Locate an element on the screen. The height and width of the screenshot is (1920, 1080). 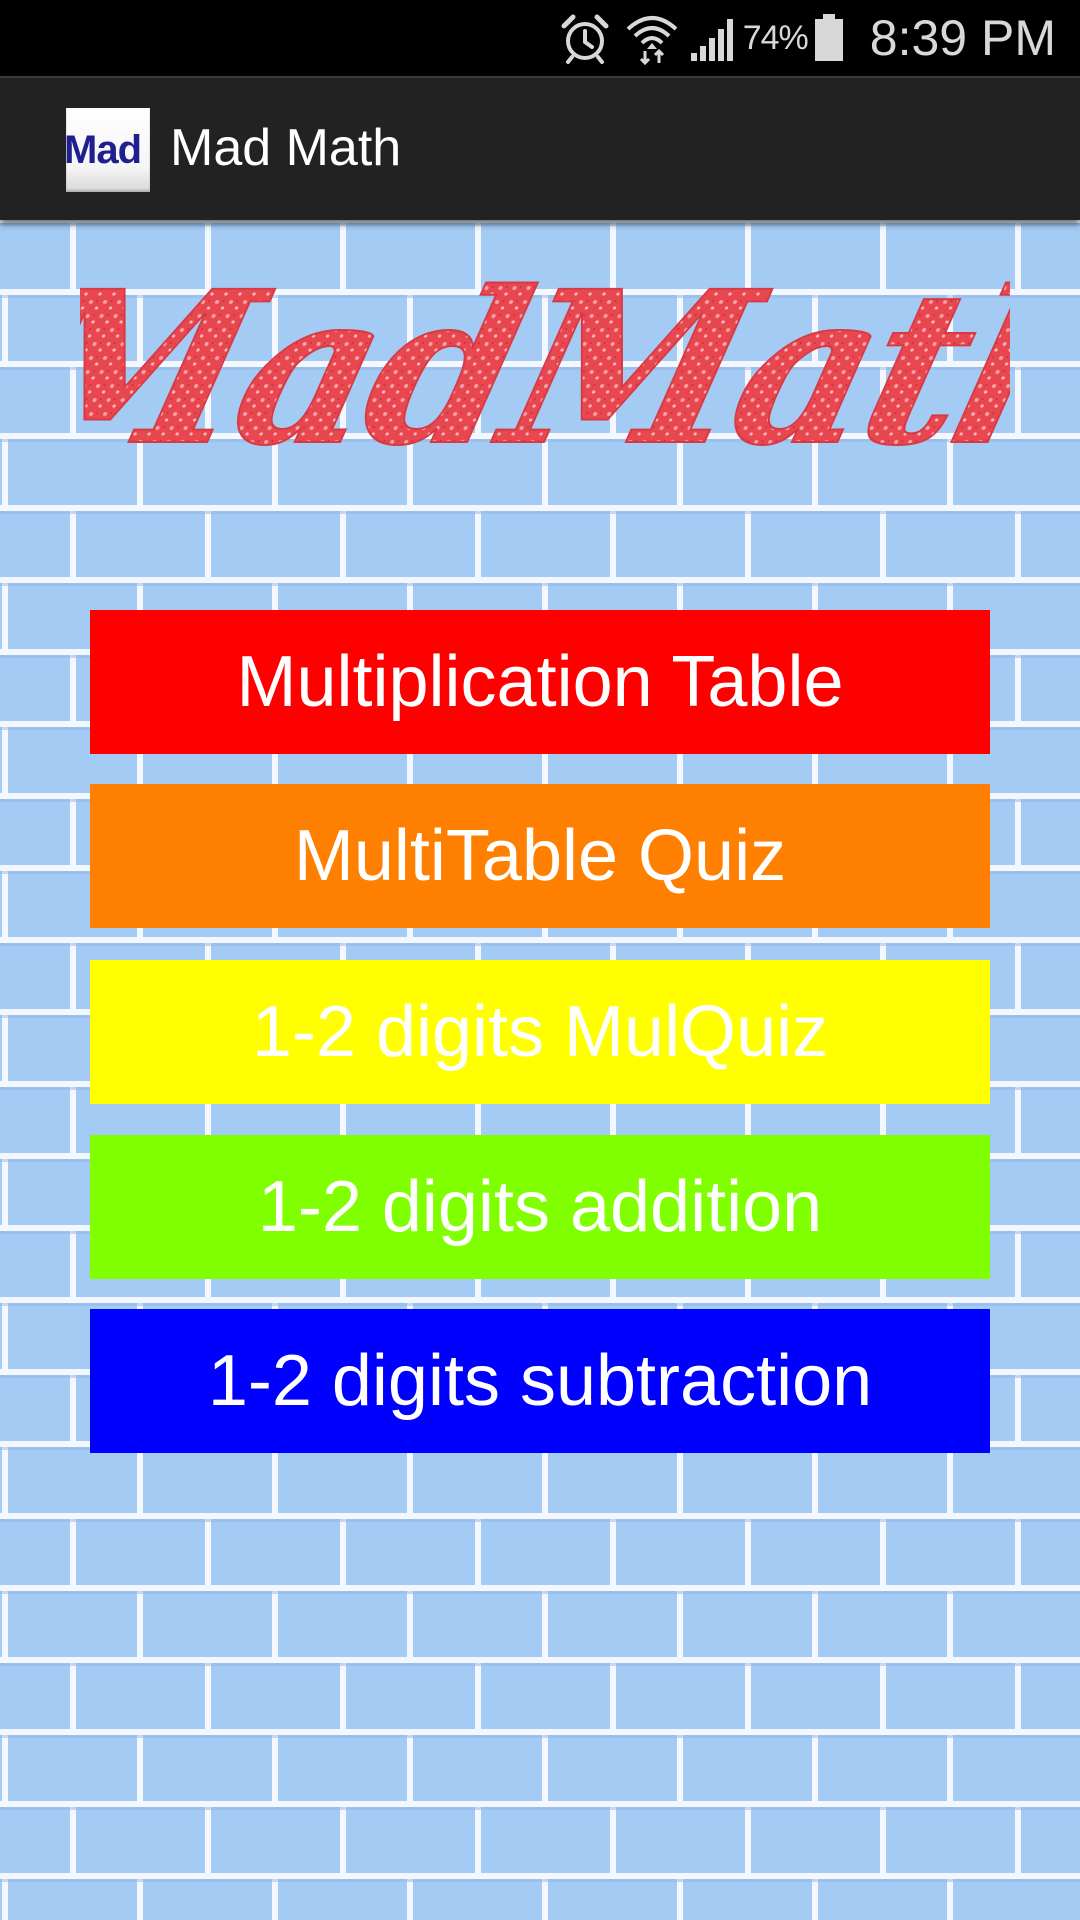
subtraction-button: 1-2 digits subtraction is located at coordinates (540, 1381).